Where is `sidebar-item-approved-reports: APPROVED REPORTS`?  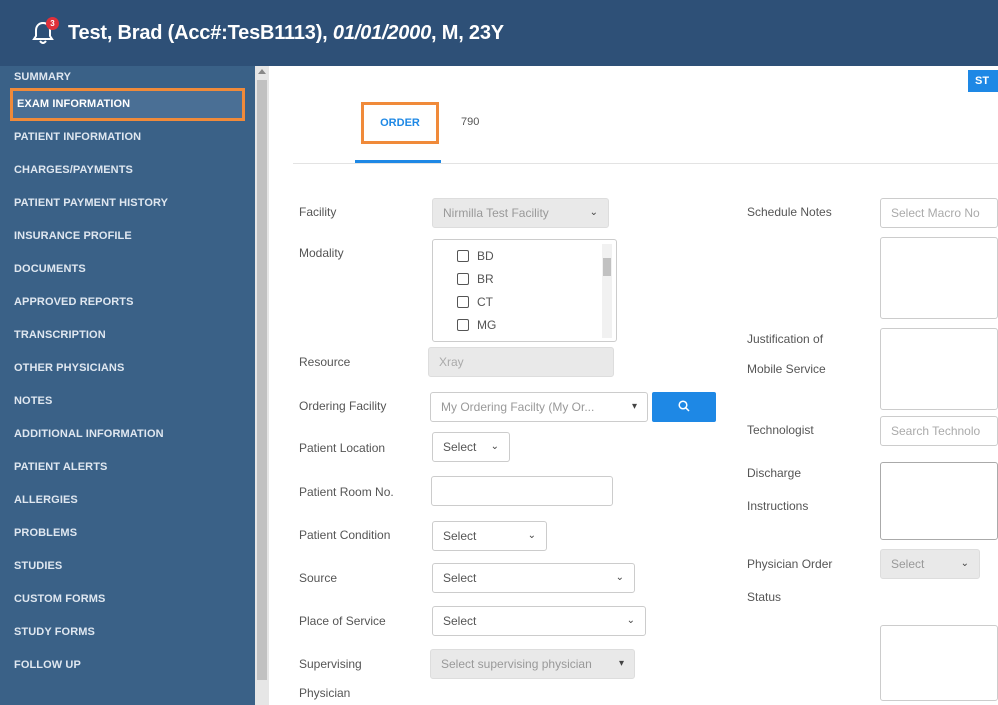
sidebar-item-approved-reports: APPROVED REPORTS is located at coordinates (127, 302).